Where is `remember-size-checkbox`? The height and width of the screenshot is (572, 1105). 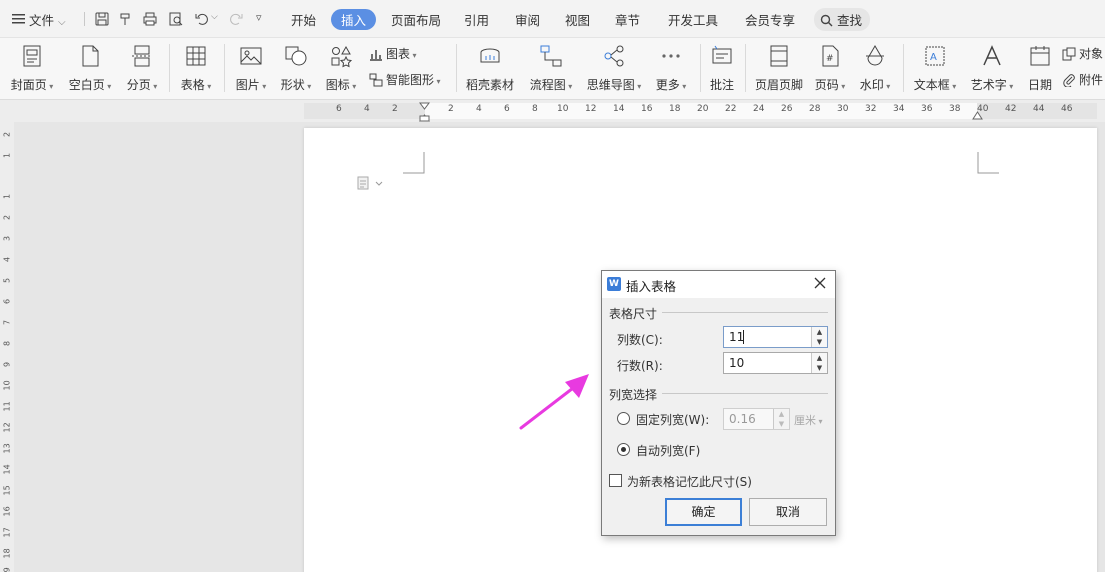 remember-size-checkbox is located at coordinates (615, 480).